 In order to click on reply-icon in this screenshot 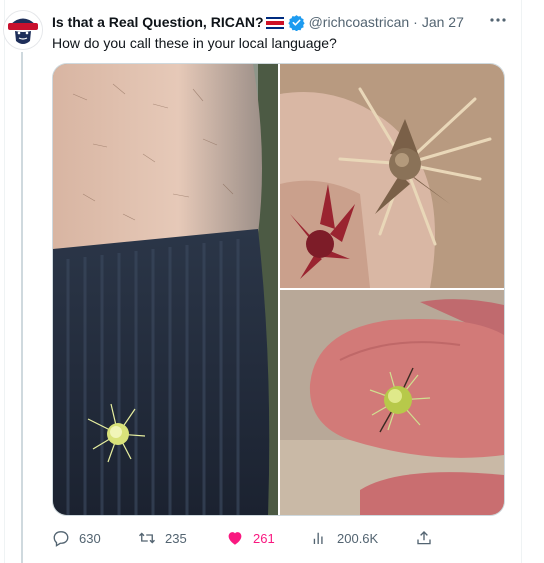, I will do `click(61, 539)`.